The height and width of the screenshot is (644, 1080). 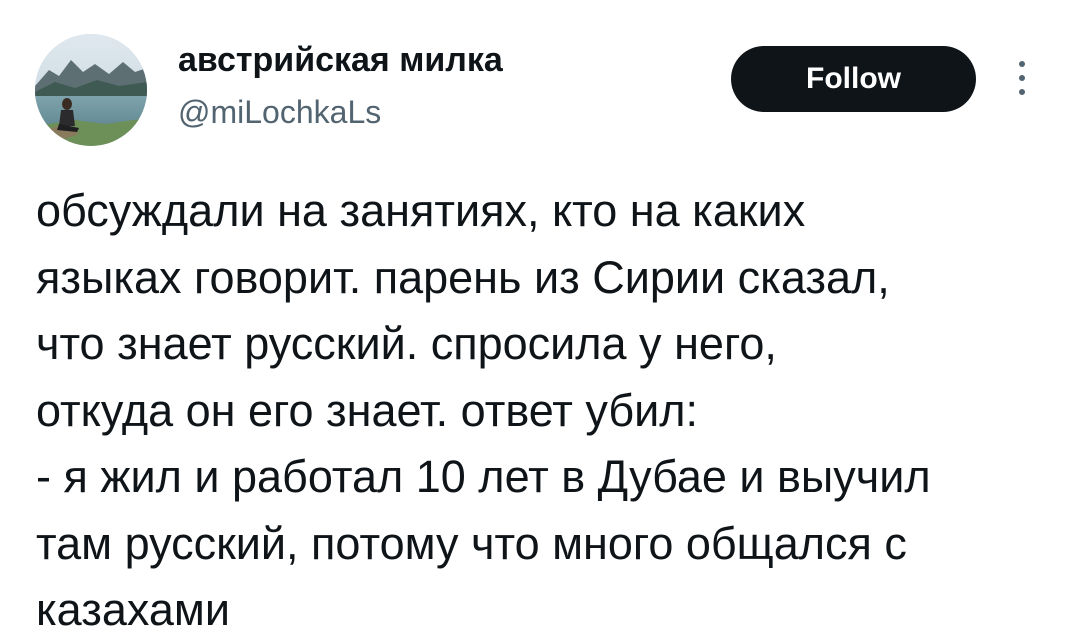 What do you see at coordinates (1022, 78) in the screenshot?
I see `more-vertical-icon` at bounding box center [1022, 78].